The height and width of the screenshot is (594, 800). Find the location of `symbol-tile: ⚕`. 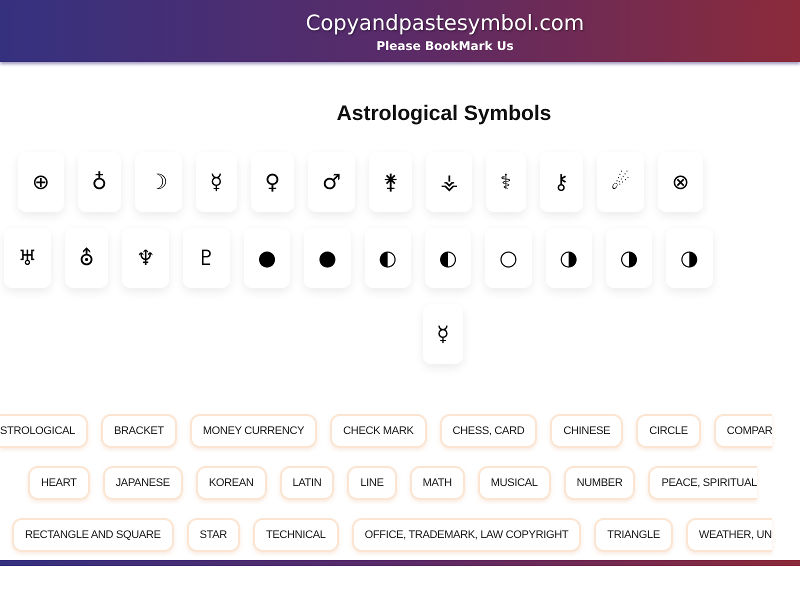

symbol-tile: ⚕ is located at coordinates (506, 182).